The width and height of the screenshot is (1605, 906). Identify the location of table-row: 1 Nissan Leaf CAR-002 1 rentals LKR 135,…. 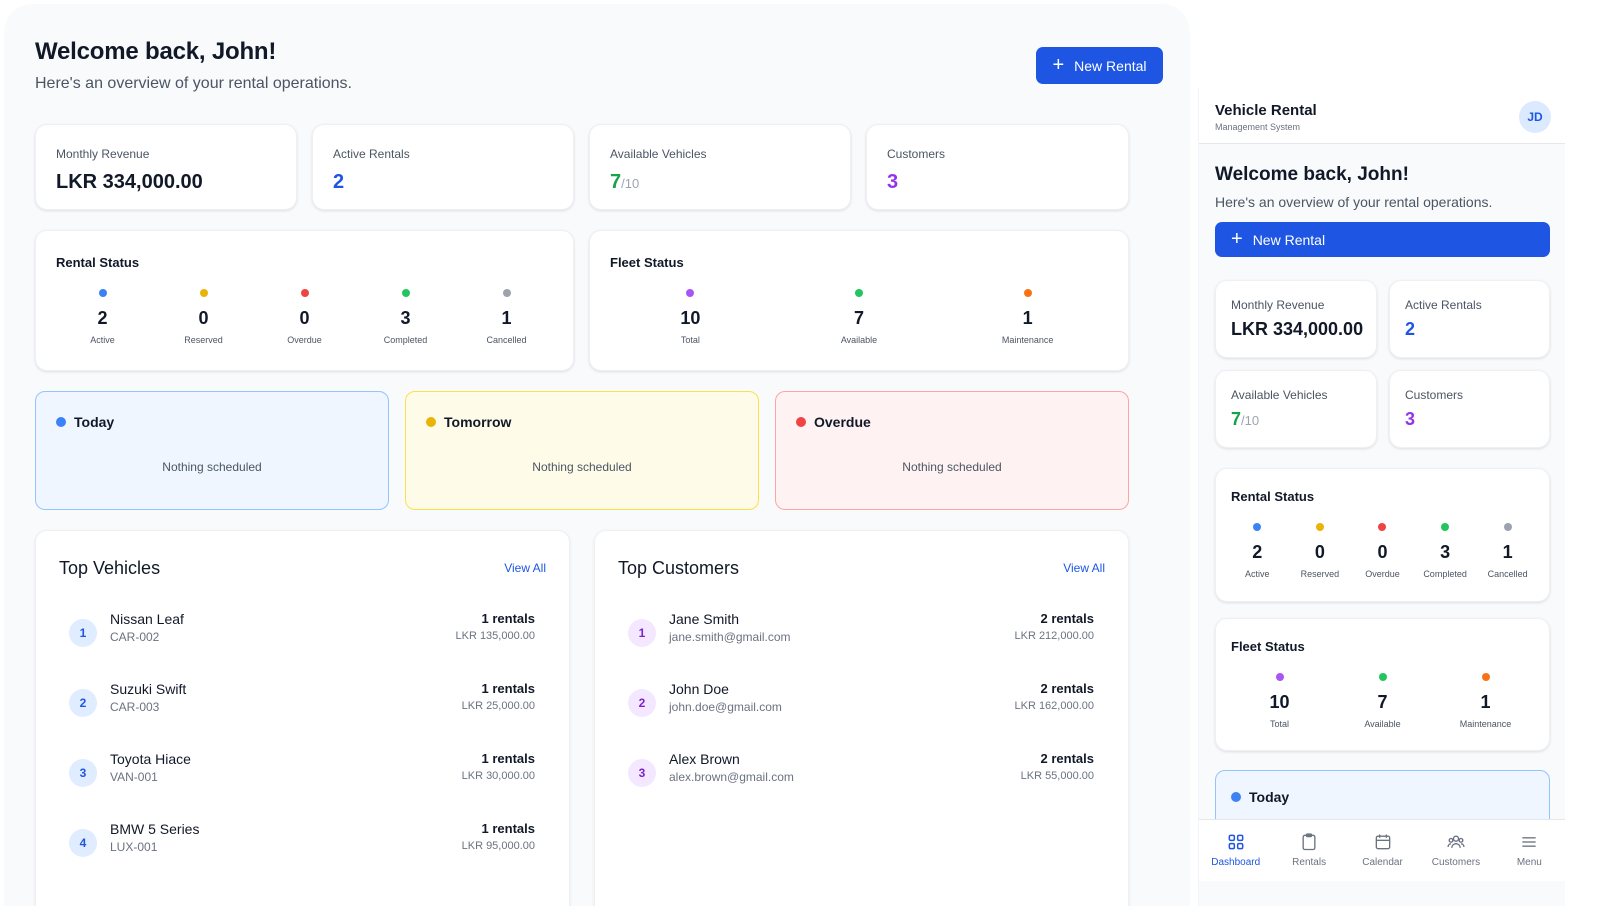
(302, 631).